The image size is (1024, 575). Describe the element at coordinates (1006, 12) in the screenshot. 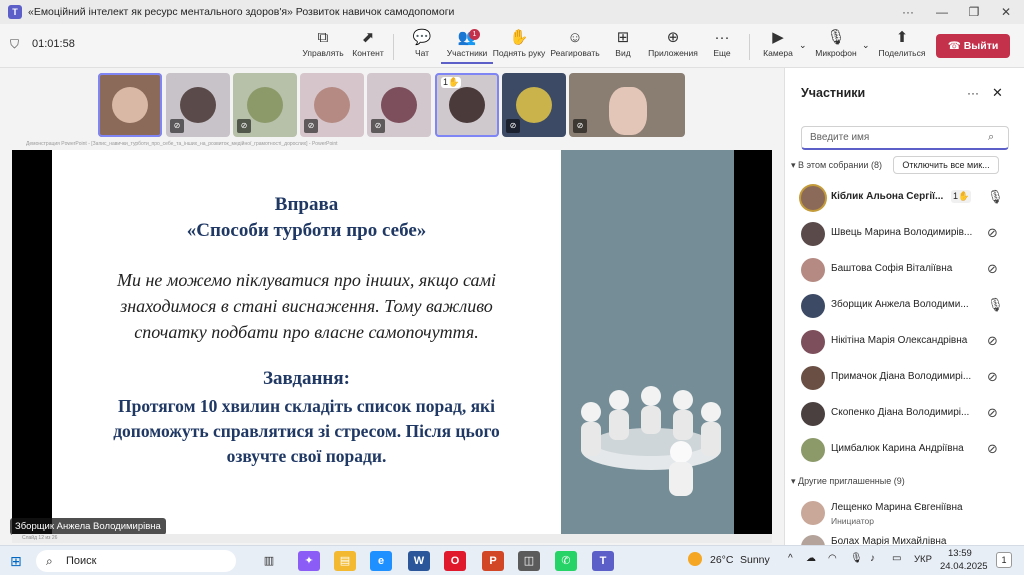

I see `close-window-button: ✕` at that location.